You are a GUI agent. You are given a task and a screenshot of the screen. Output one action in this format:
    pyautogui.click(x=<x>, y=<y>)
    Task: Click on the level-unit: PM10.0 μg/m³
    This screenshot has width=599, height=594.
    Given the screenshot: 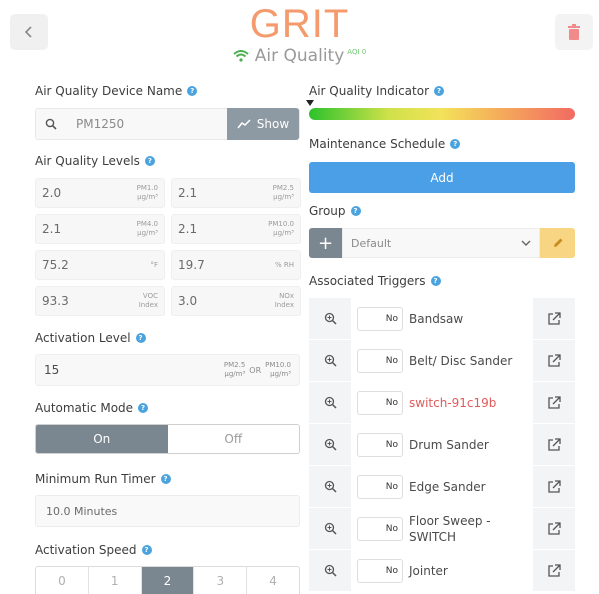 What is the action you would take?
    pyautogui.click(x=281, y=229)
    